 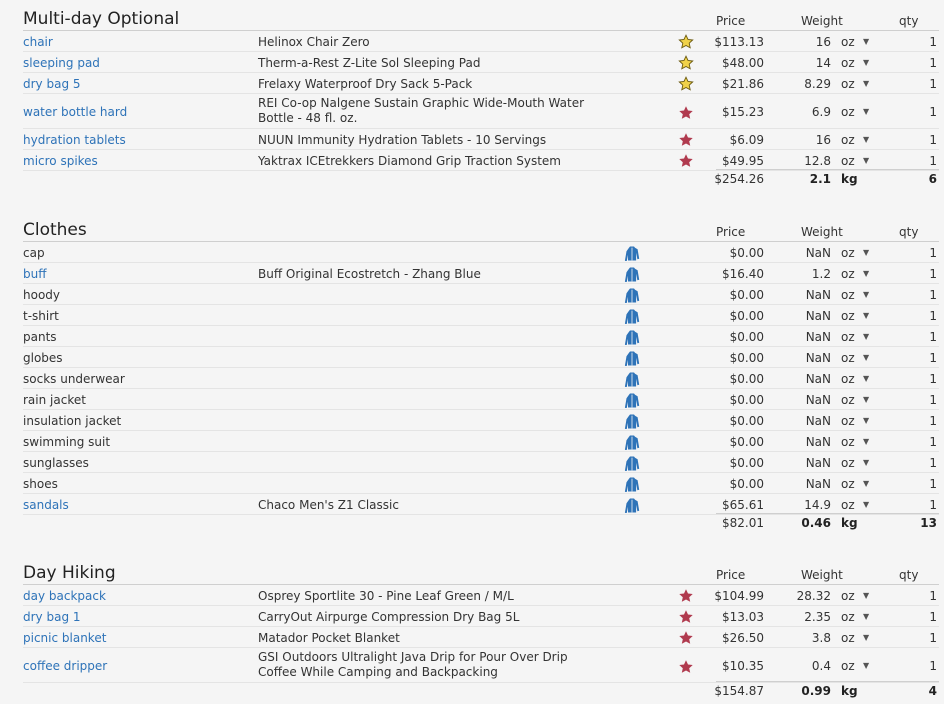 What do you see at coordinates (61, 63) in the screenshot?
I see `item-name-link: sleeping pad` at bounding box center [61, 63].